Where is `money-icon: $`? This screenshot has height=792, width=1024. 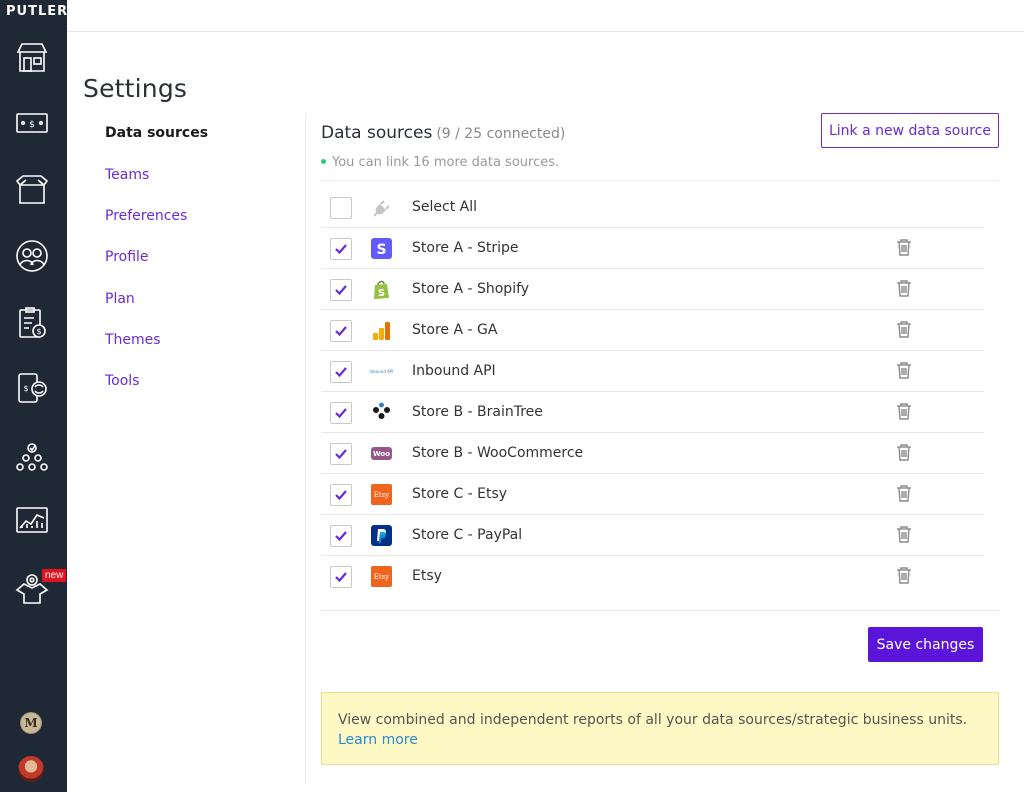
money-icon: $ is located at coordinates (32, 123).